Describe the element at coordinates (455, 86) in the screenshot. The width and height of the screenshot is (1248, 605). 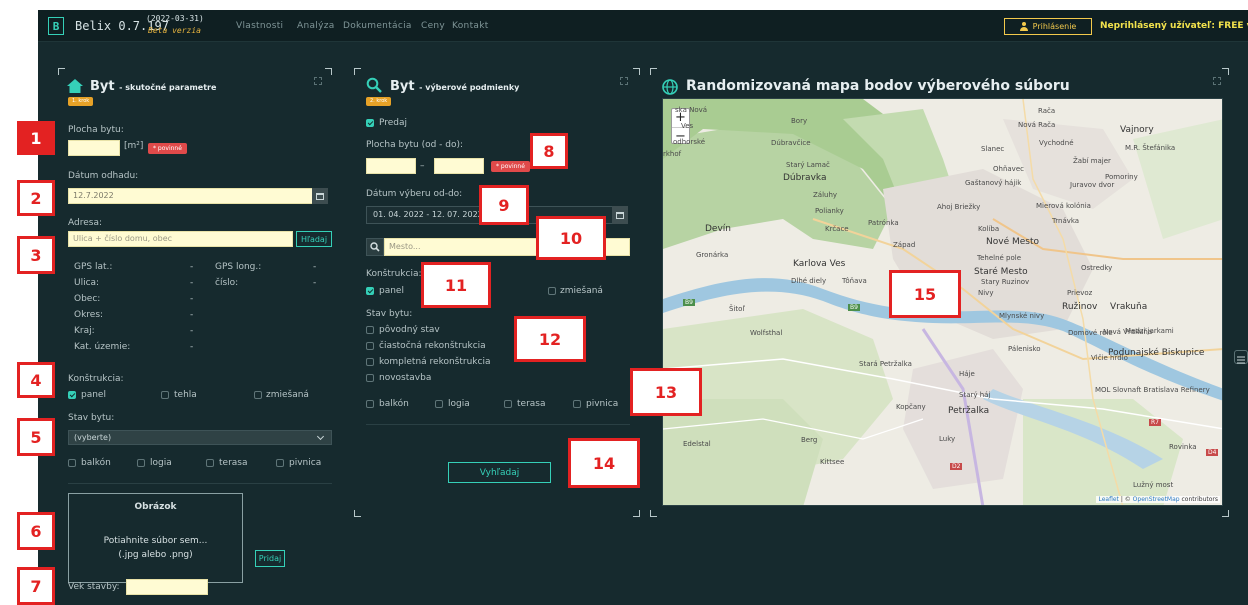
I see `middle-panel-title: Byt - výberové podmienky` at that location.